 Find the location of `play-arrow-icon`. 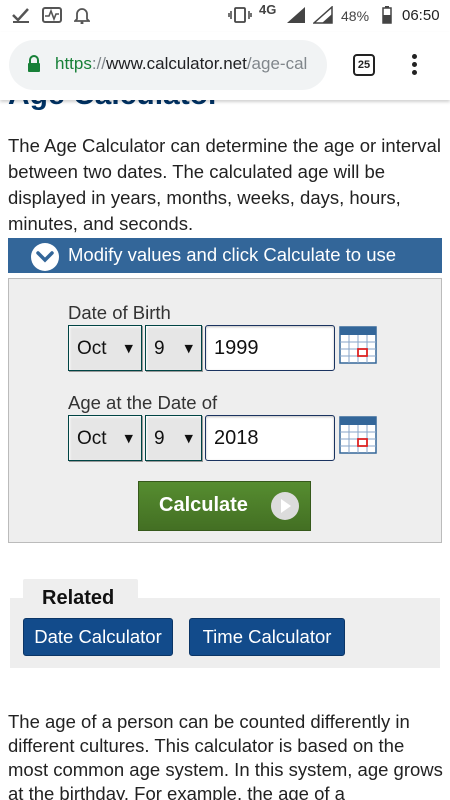

play-arrow-icon is located at coordinates (285, 506).